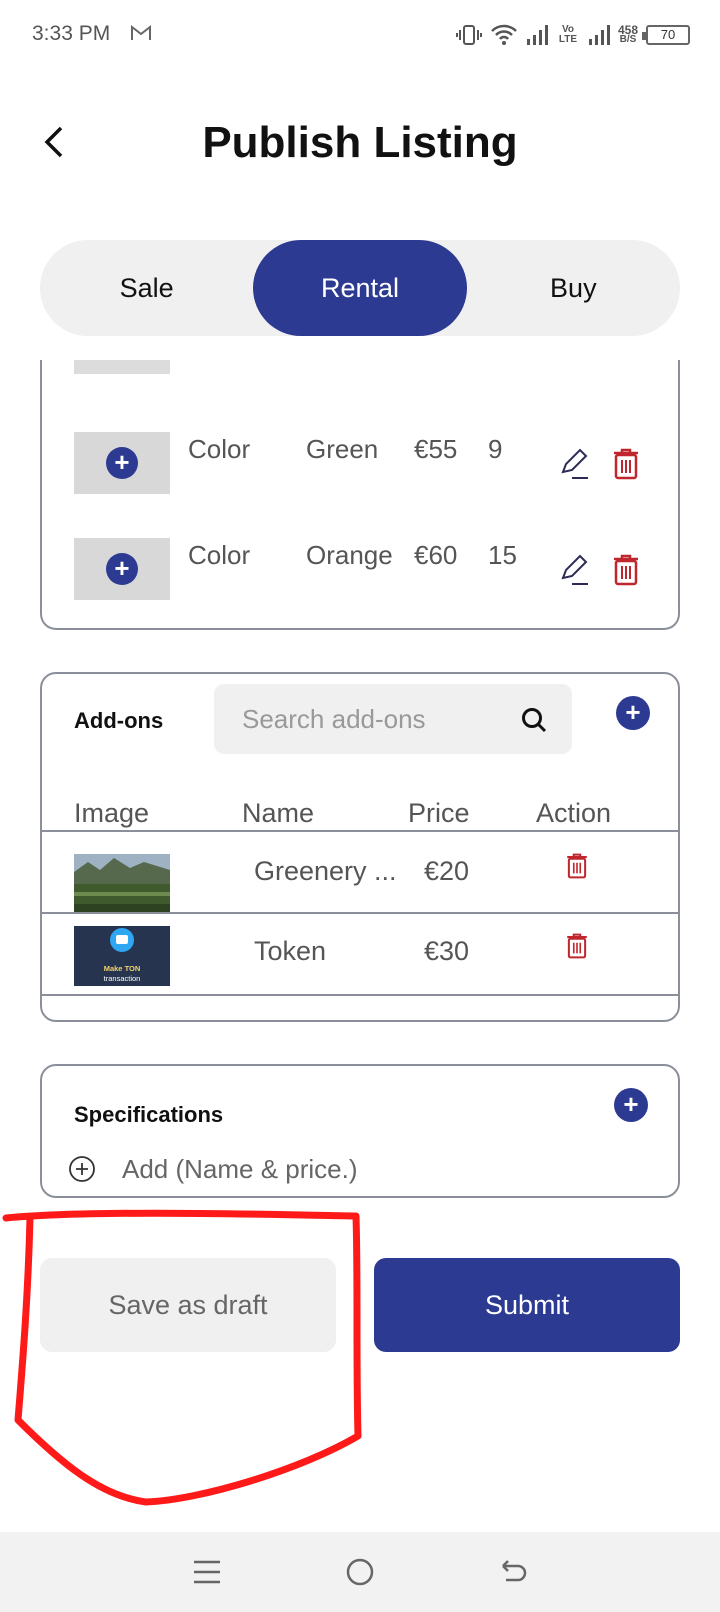 This screenshot has width=720, height=1612. Describe the element at coordinates (71, 33) in the screenshot. I see `status-time: 3:33 PM` at that location.